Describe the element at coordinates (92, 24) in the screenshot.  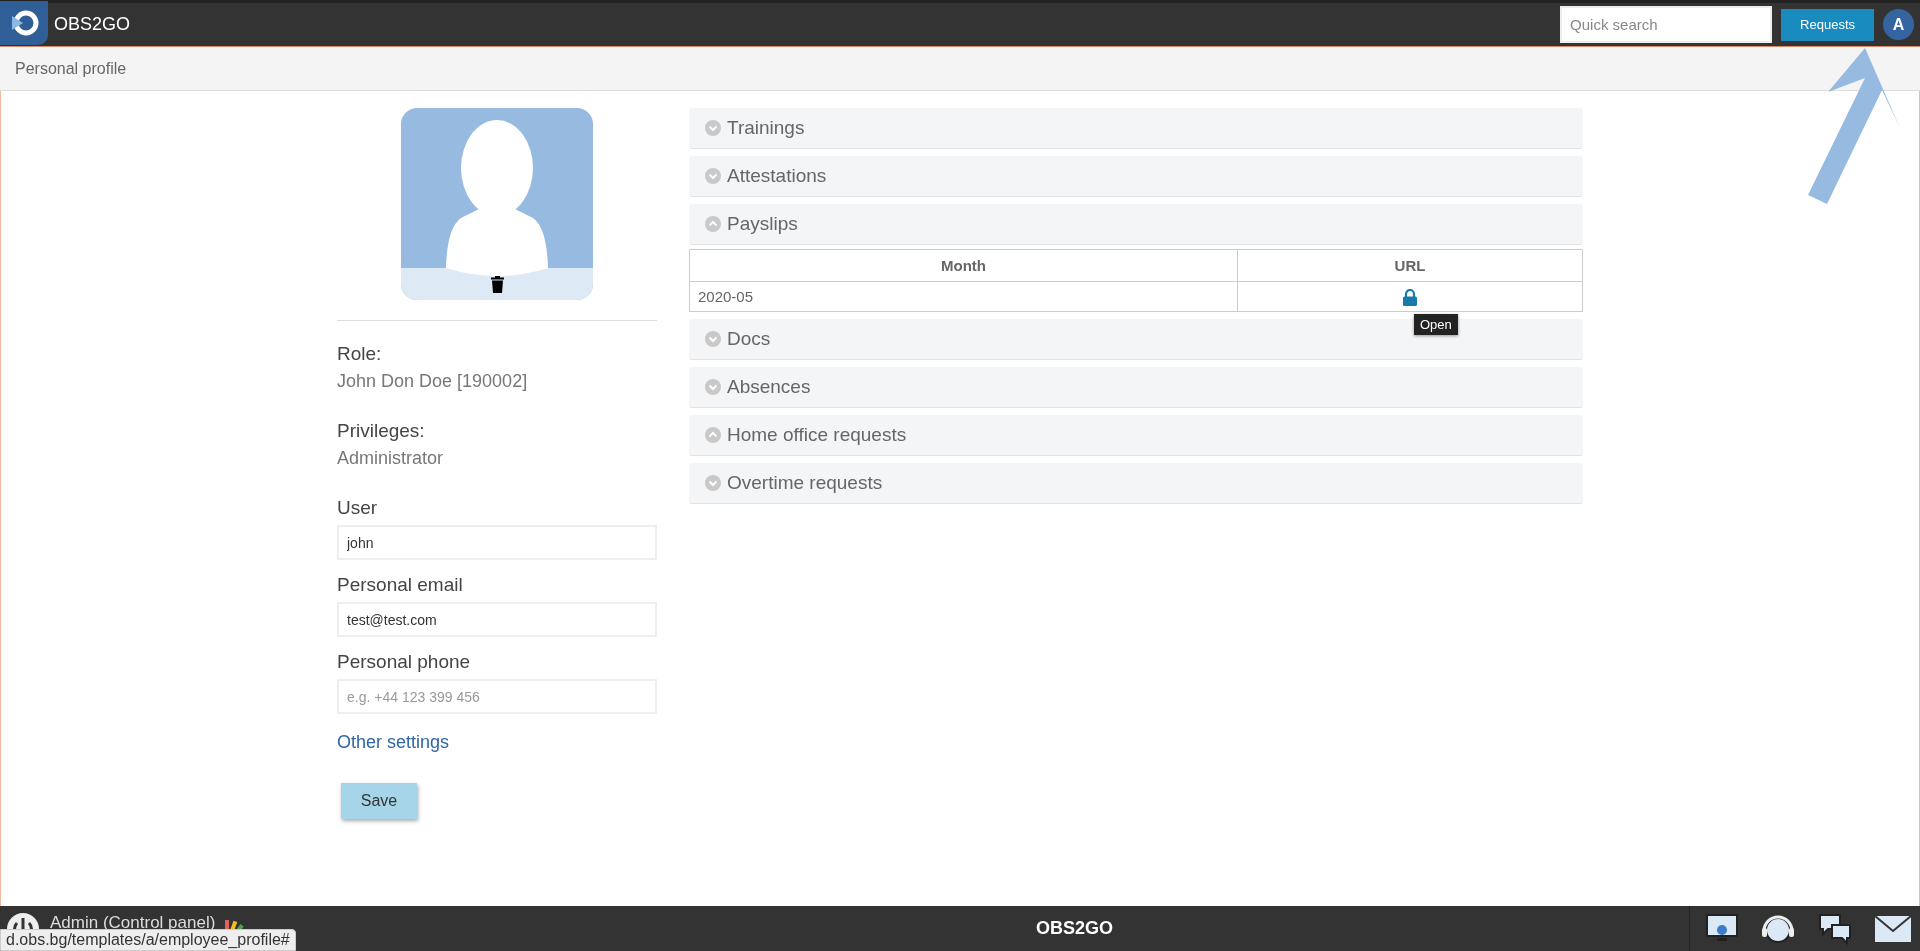
I see `app-name: OBS2GO` at that location.